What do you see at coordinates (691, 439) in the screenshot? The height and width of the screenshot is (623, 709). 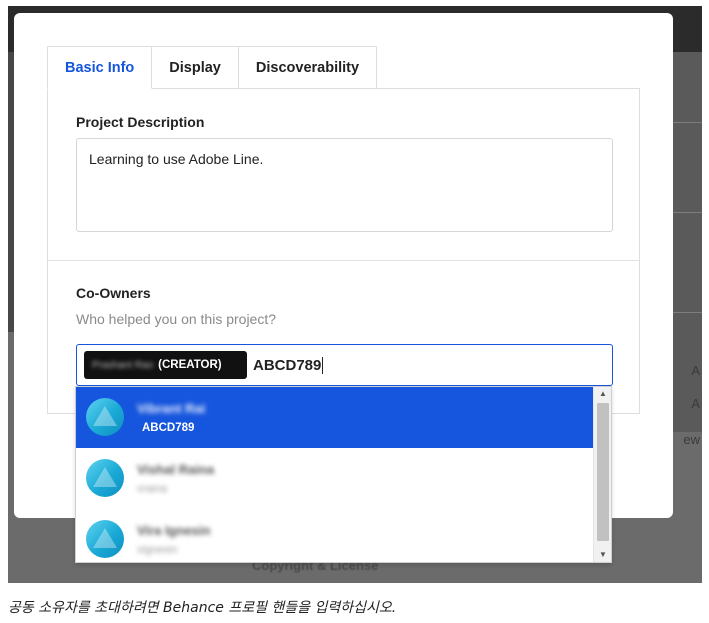 I see `background-text: ew` at bounding box center [691, 439].